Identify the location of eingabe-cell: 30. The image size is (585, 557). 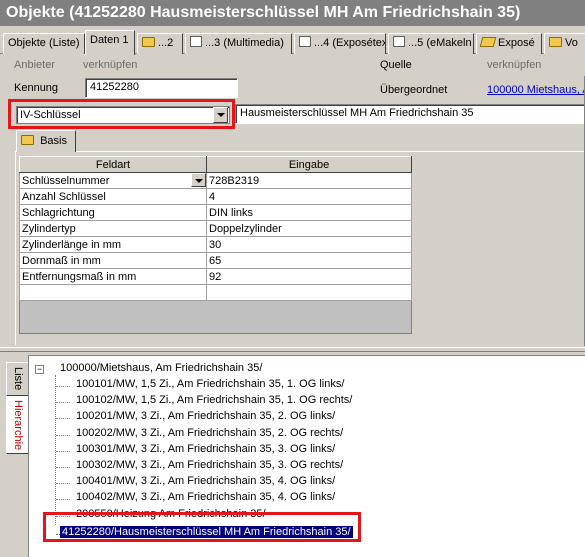
(309, 244).